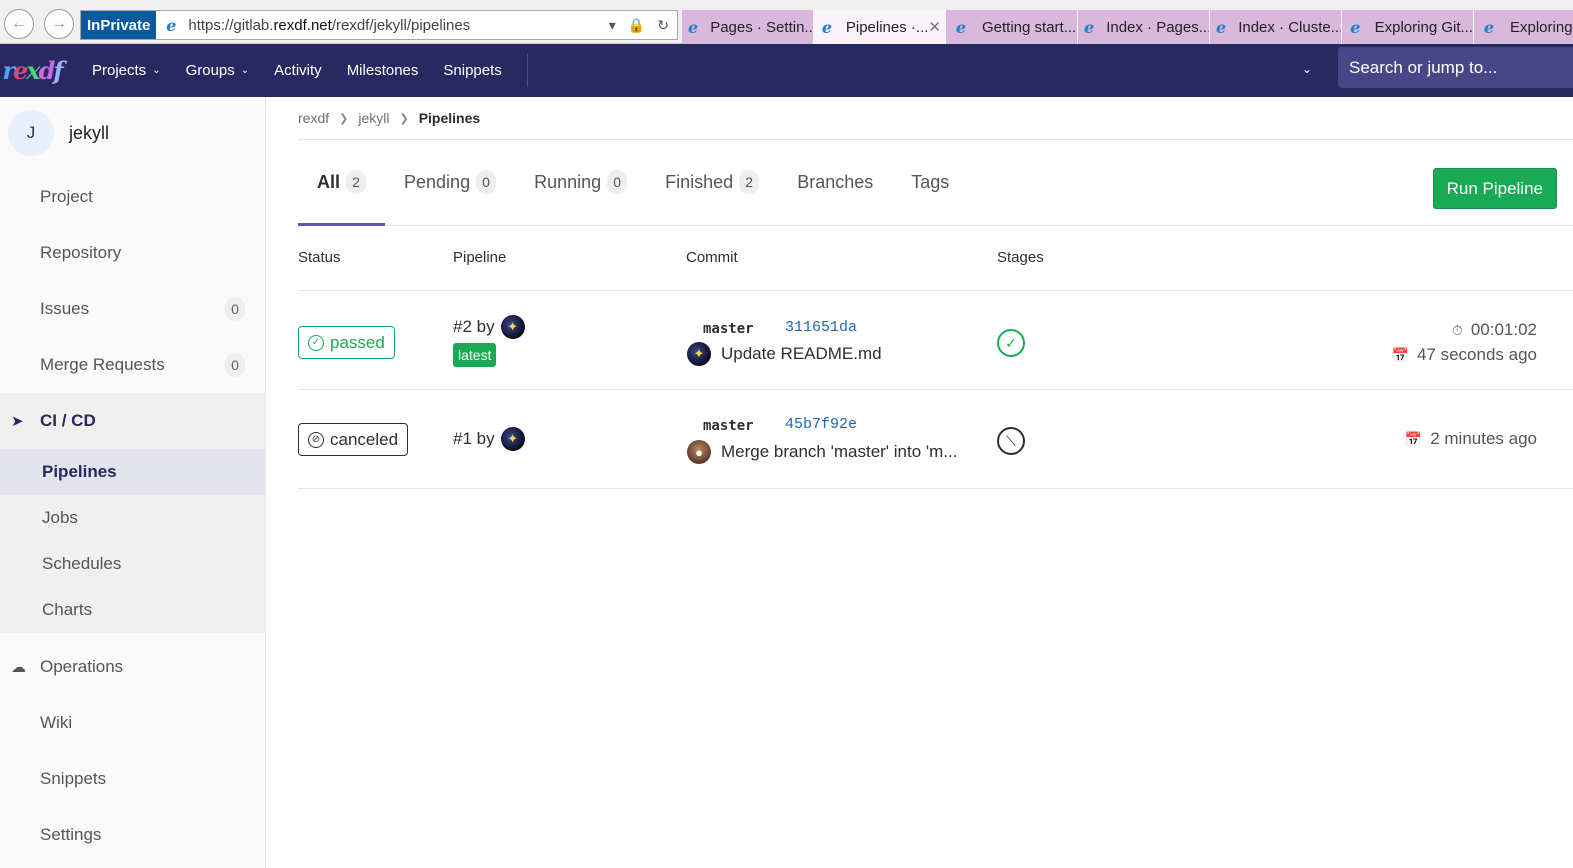  I want to click on commit-author-avatar: ✦, so click(699, 354).